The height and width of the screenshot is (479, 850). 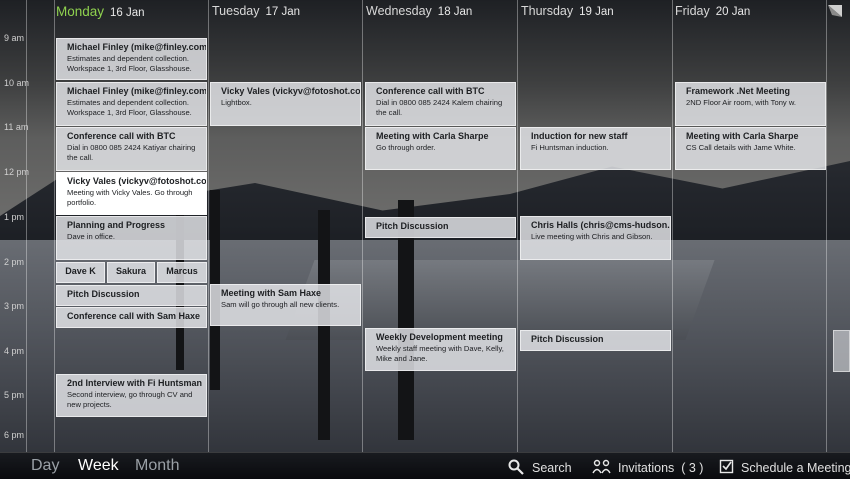 I want to click on event-title: Planning and Progress, so click(x=116, y=225).